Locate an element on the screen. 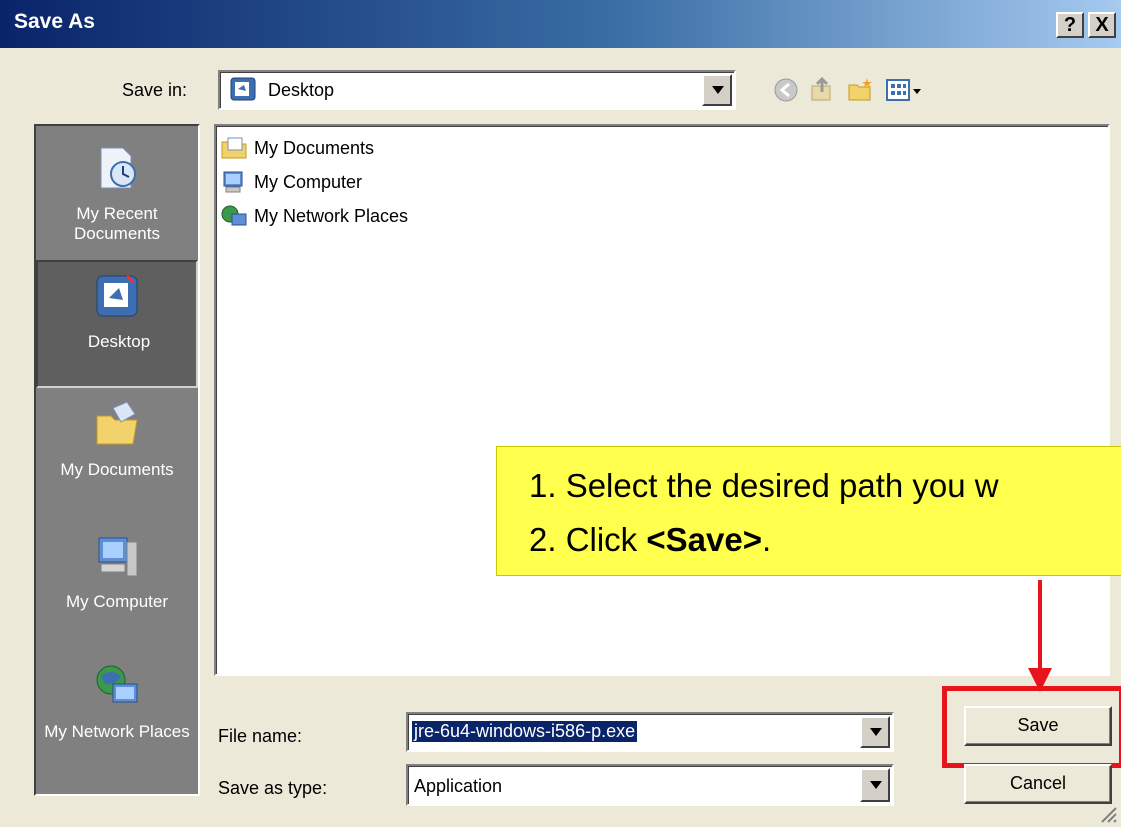 Image resolution: width=1121 pixels, height=827 pixels. callout-line-2: 2. Click <Save>. is located at coordinates (650, 540).